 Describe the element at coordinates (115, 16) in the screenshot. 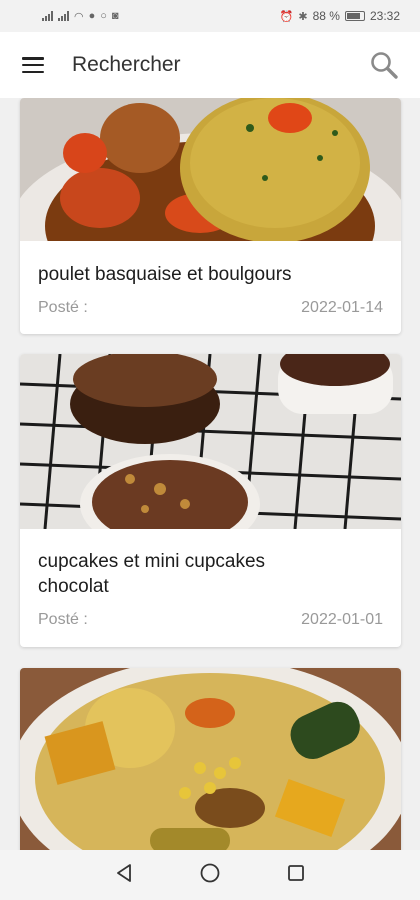

I see `instagram-icon: ◙` at that location.